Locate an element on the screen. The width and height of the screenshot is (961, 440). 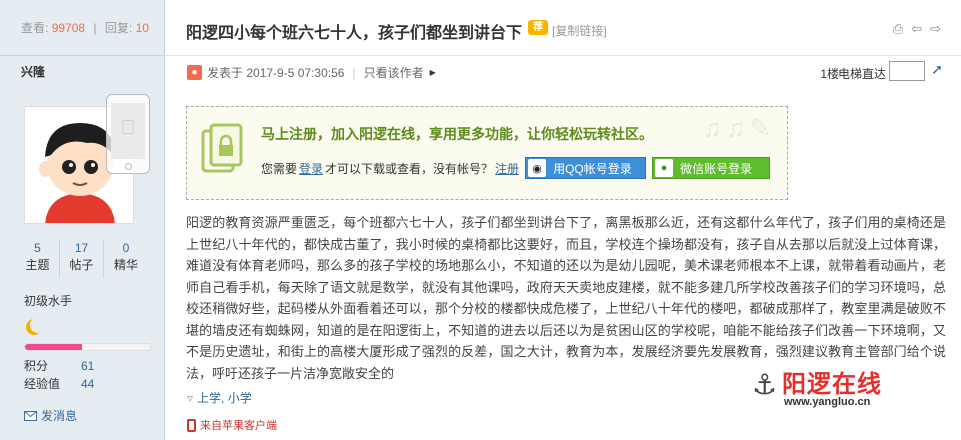
qq-login-label: 用QQ帐号登录 is located at coordinates (592, 168).